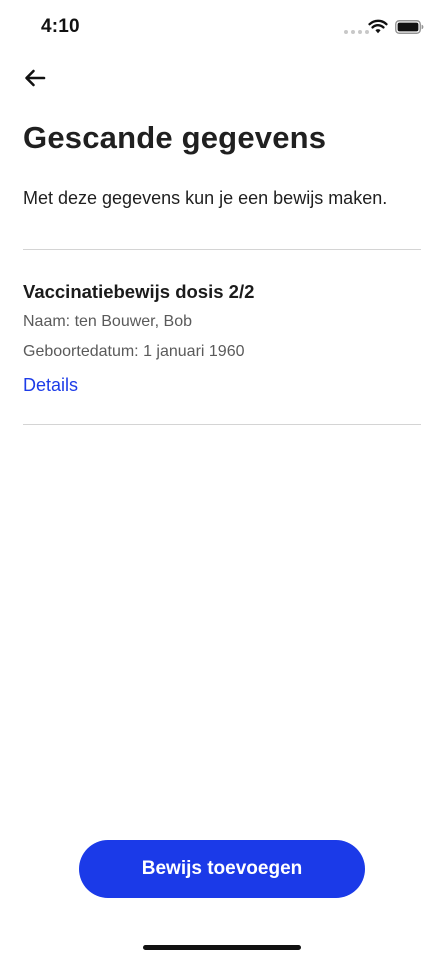  What do you see at coordinates (139, 291) in the screenshot?
I see `proof-title: Vaccinatiebewijs dosis 2/2` at bounding box center [139, 291].